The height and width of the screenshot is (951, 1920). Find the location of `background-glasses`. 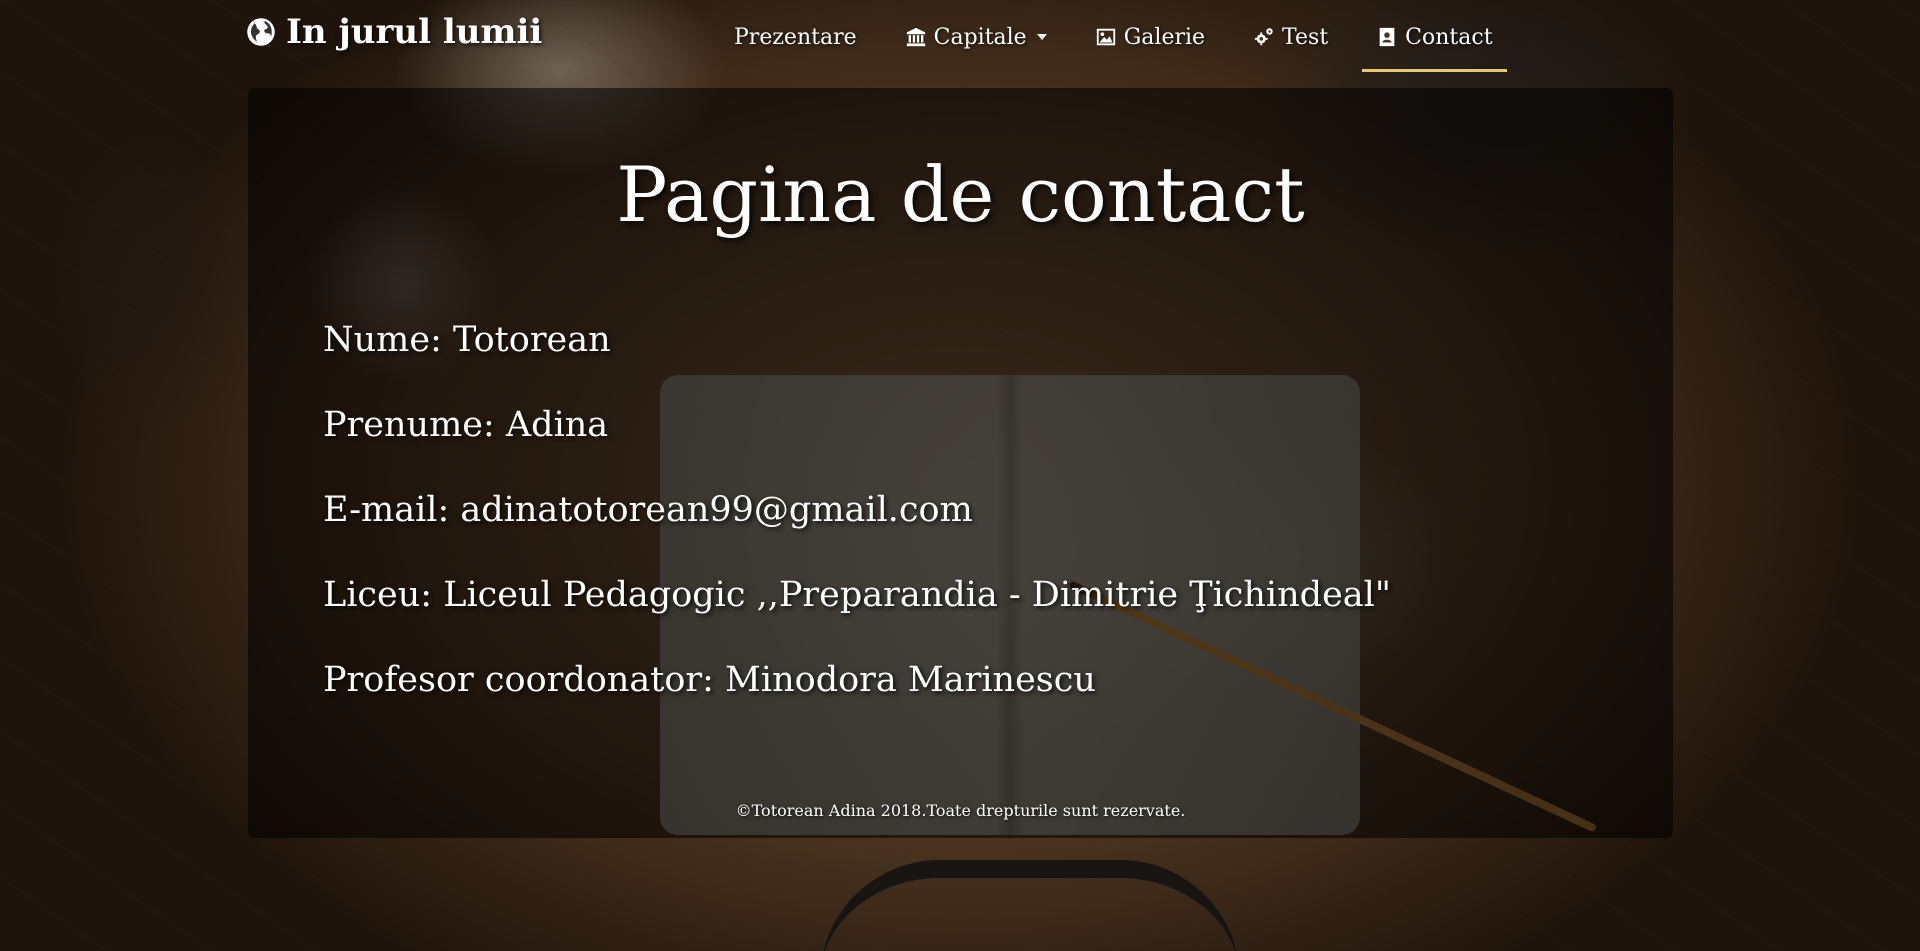

background-glasses is located at coordinates (1030, 905).